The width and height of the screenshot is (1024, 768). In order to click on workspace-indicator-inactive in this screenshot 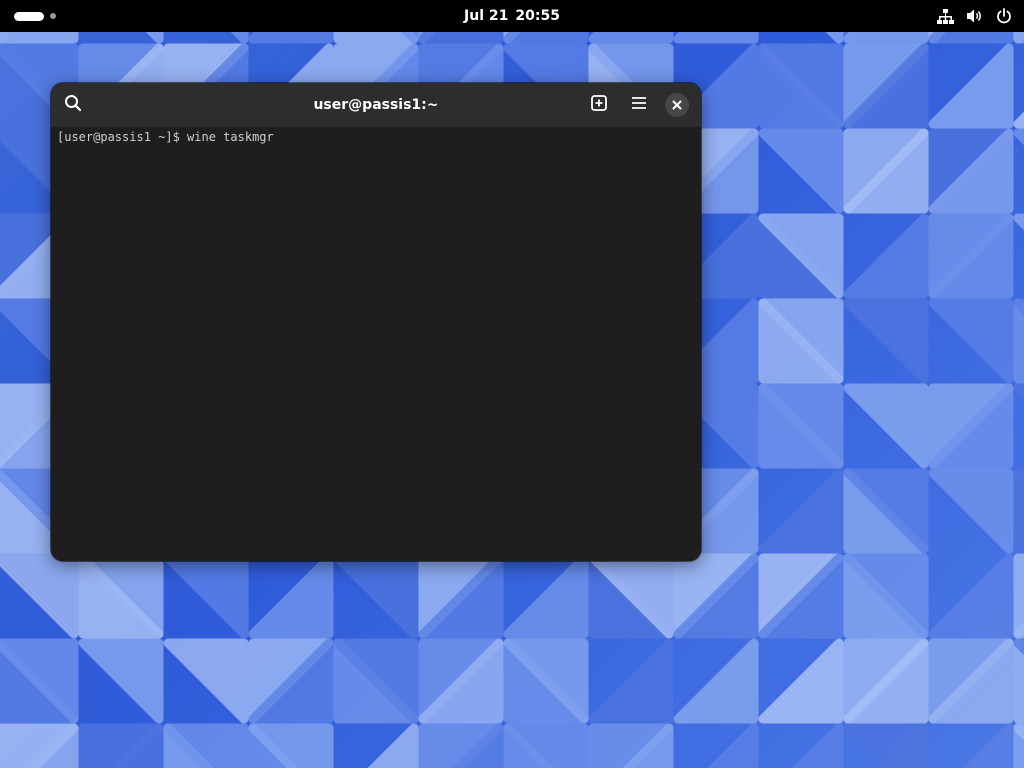, I will do `click(53, 16)`.